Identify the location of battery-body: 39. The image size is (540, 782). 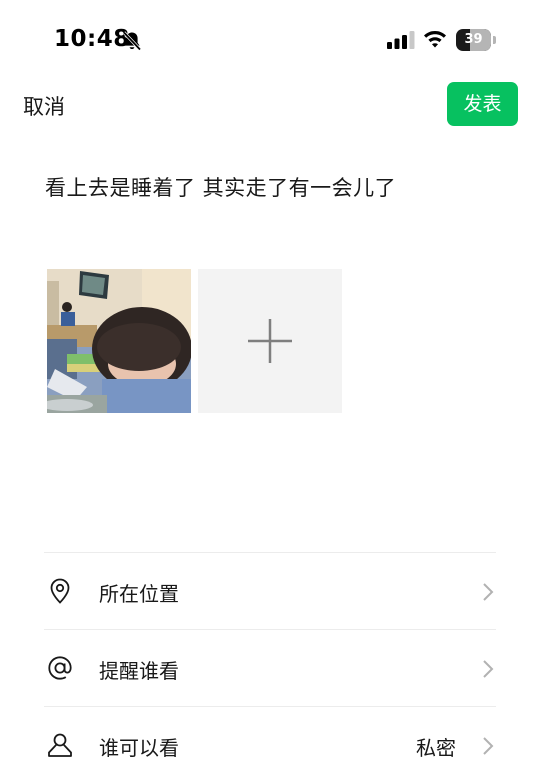
(473, 40).